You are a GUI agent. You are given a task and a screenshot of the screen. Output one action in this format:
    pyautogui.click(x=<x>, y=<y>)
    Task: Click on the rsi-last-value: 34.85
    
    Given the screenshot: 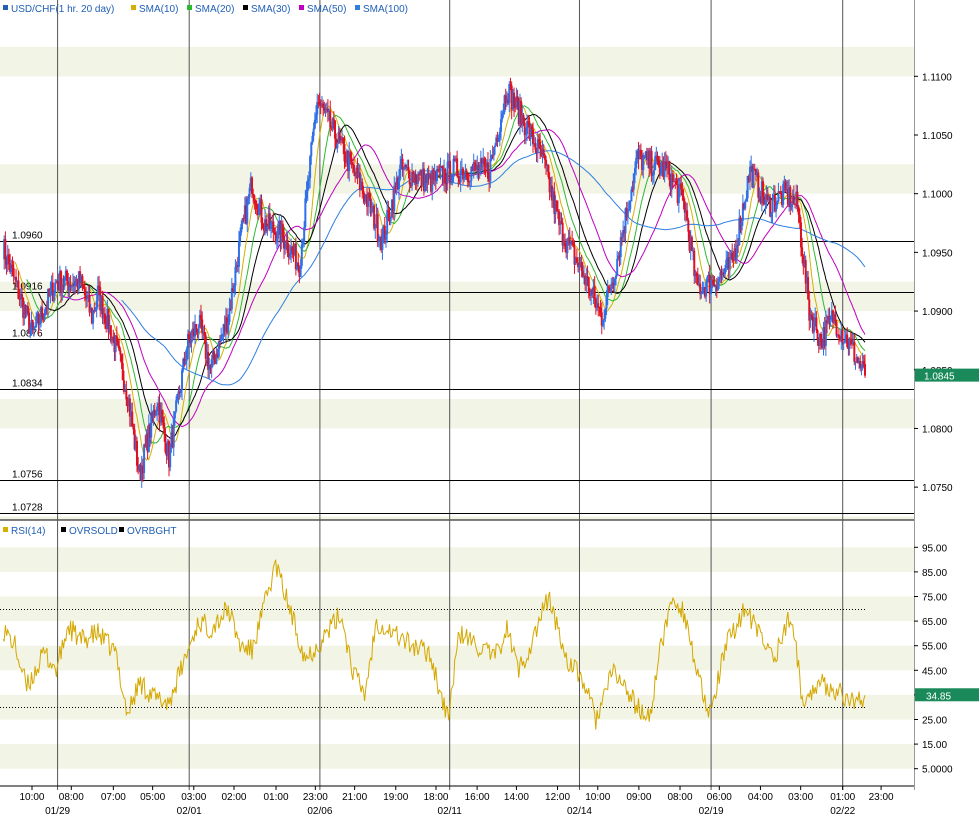 What is the action you would take?
    pyautogui.click(x=938, y=696)
    